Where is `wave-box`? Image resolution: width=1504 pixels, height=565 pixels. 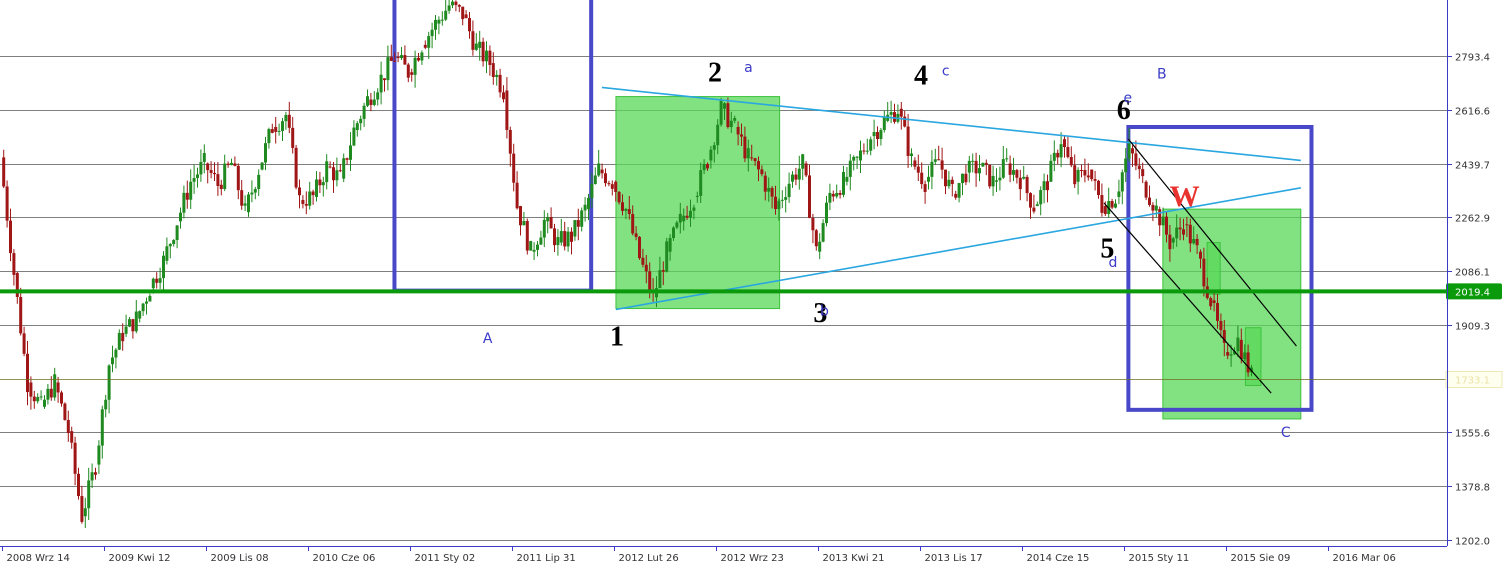
wave-box is located at coordinates (493, 146).